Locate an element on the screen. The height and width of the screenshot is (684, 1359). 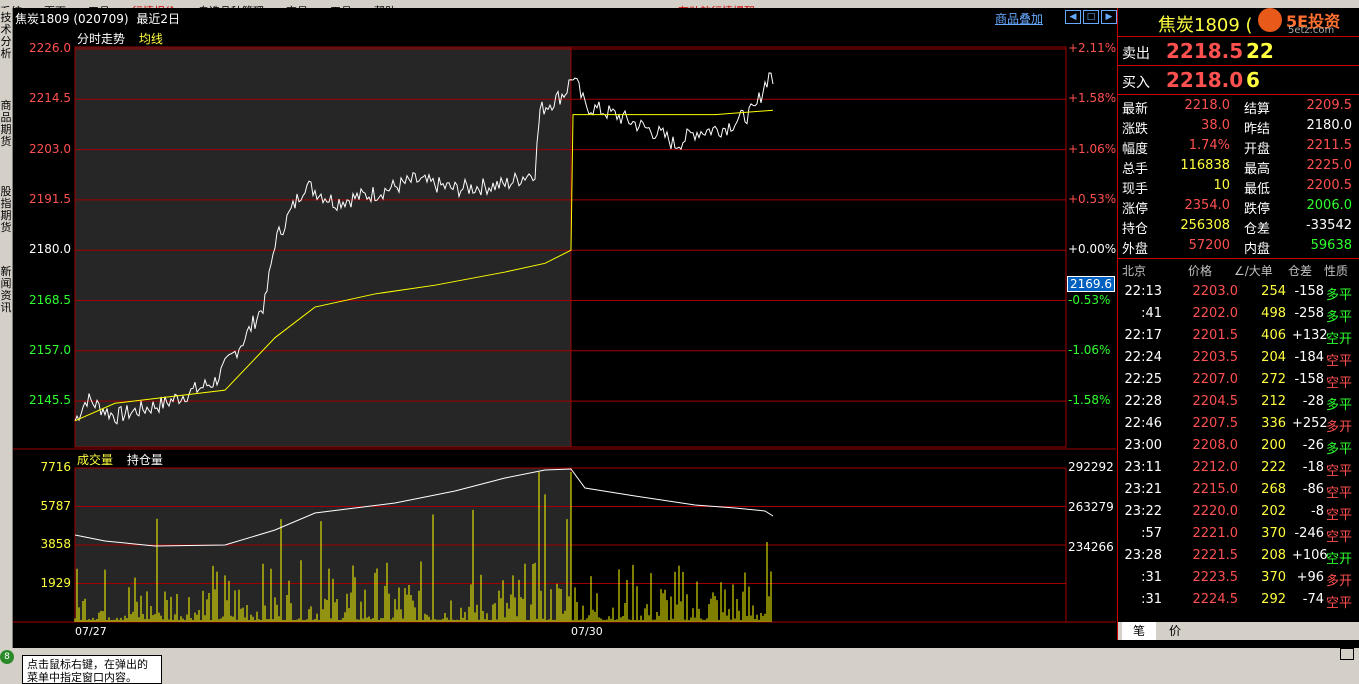
window-controls: ◀ □ ▶ is located at coordinates (1091, 17).